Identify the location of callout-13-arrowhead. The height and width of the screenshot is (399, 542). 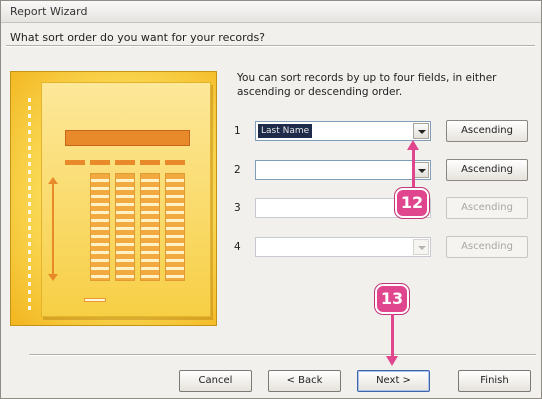
(392, 361).